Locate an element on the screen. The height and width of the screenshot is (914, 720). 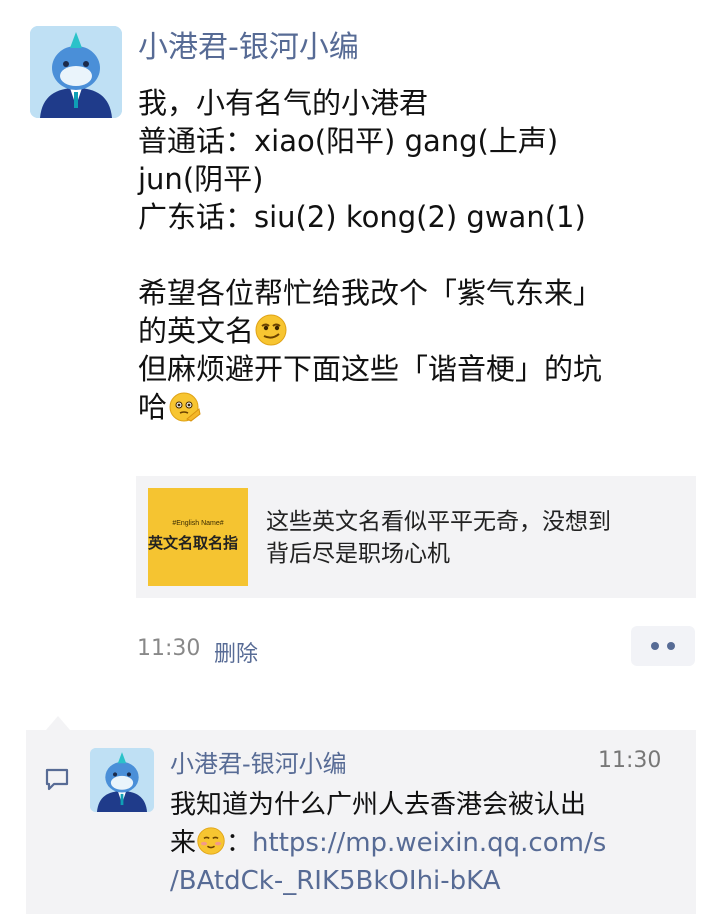
salute-emoji-icon is located at coordinates (185, 407).